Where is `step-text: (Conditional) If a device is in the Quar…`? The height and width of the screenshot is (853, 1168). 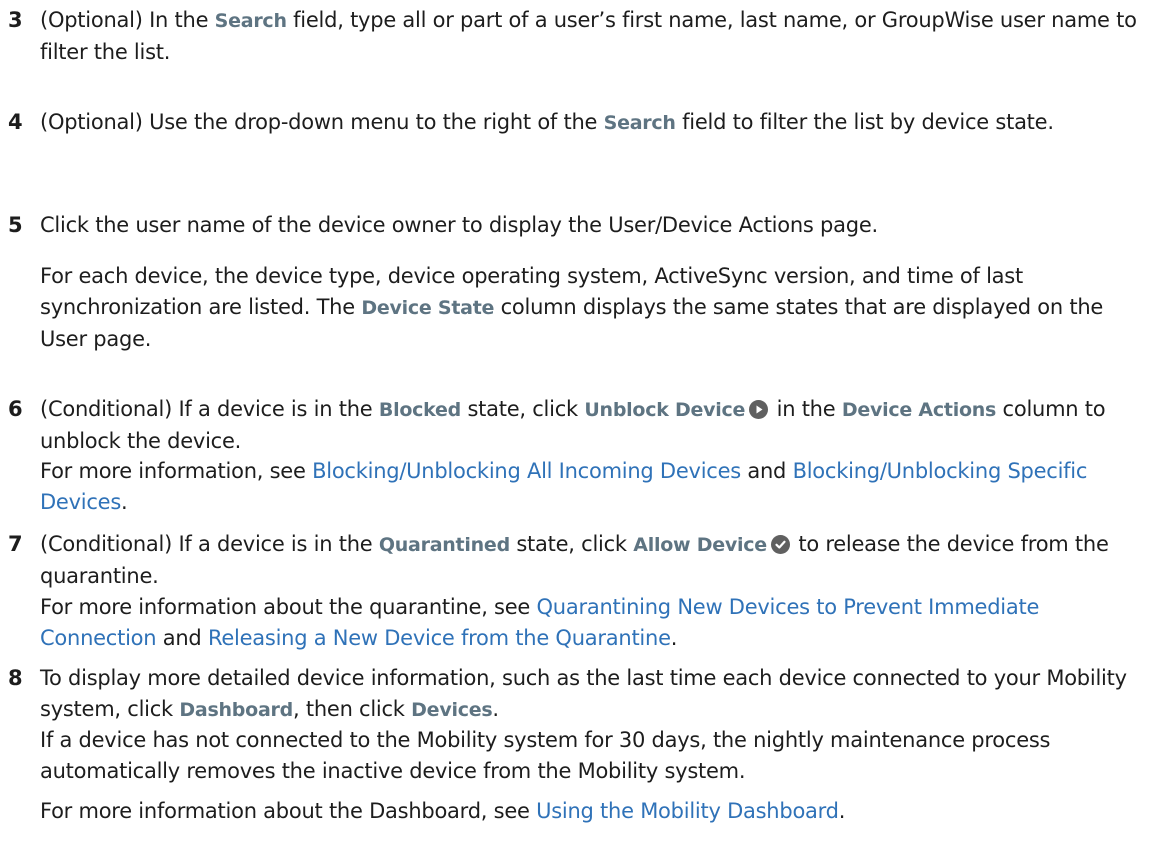 step-text: (Conditional) If a device is in the Quar… is located at coordinates (574, 560).